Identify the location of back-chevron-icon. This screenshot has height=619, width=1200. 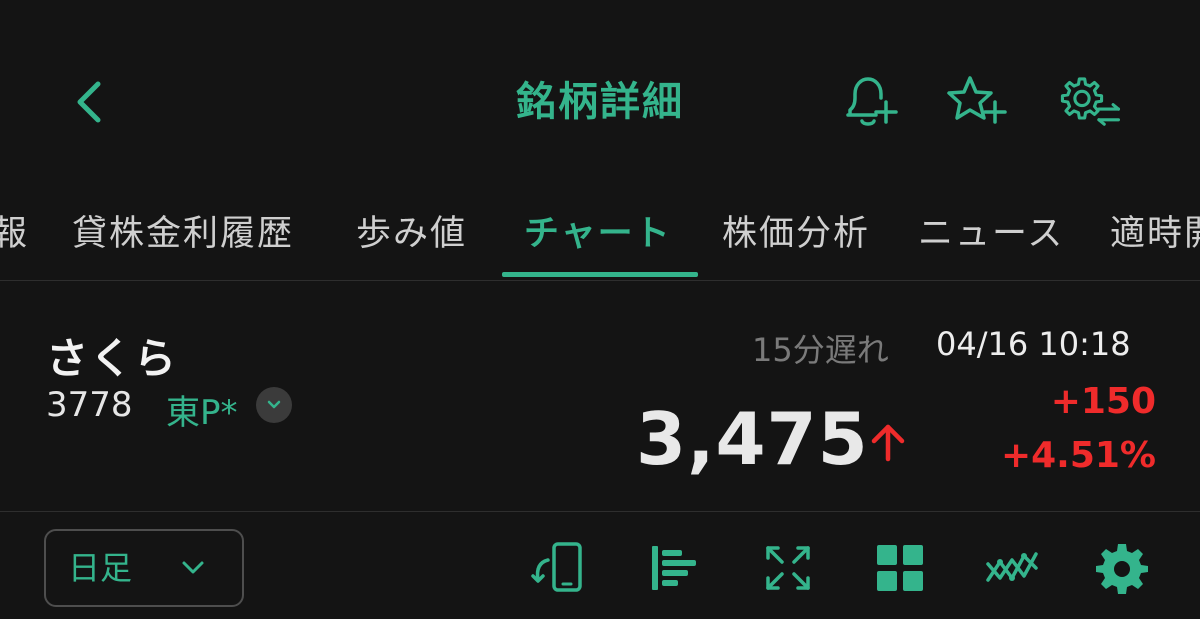
(89, 102).